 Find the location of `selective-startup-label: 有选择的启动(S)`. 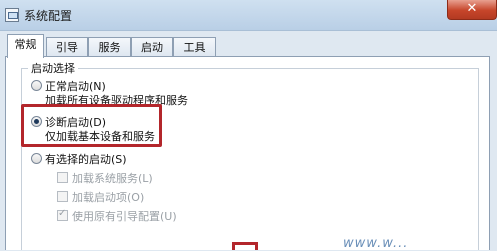

selective-startup-label: 有选择的启动(S) is located at coordinates (86, 159).